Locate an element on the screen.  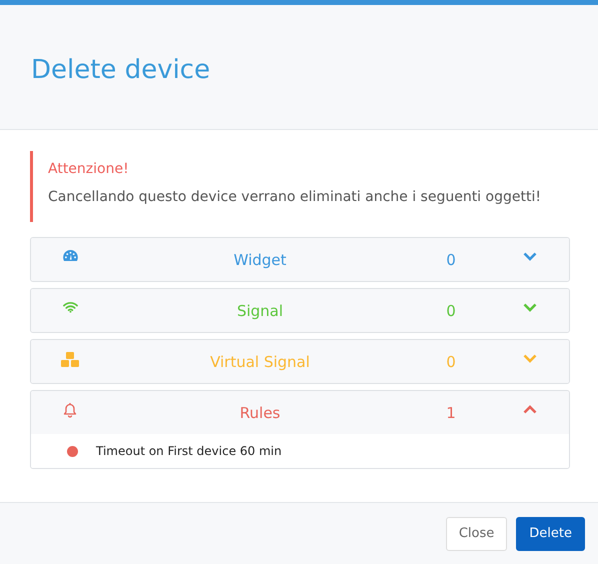
chevron-up-icon is located at coordinates (530, 409).